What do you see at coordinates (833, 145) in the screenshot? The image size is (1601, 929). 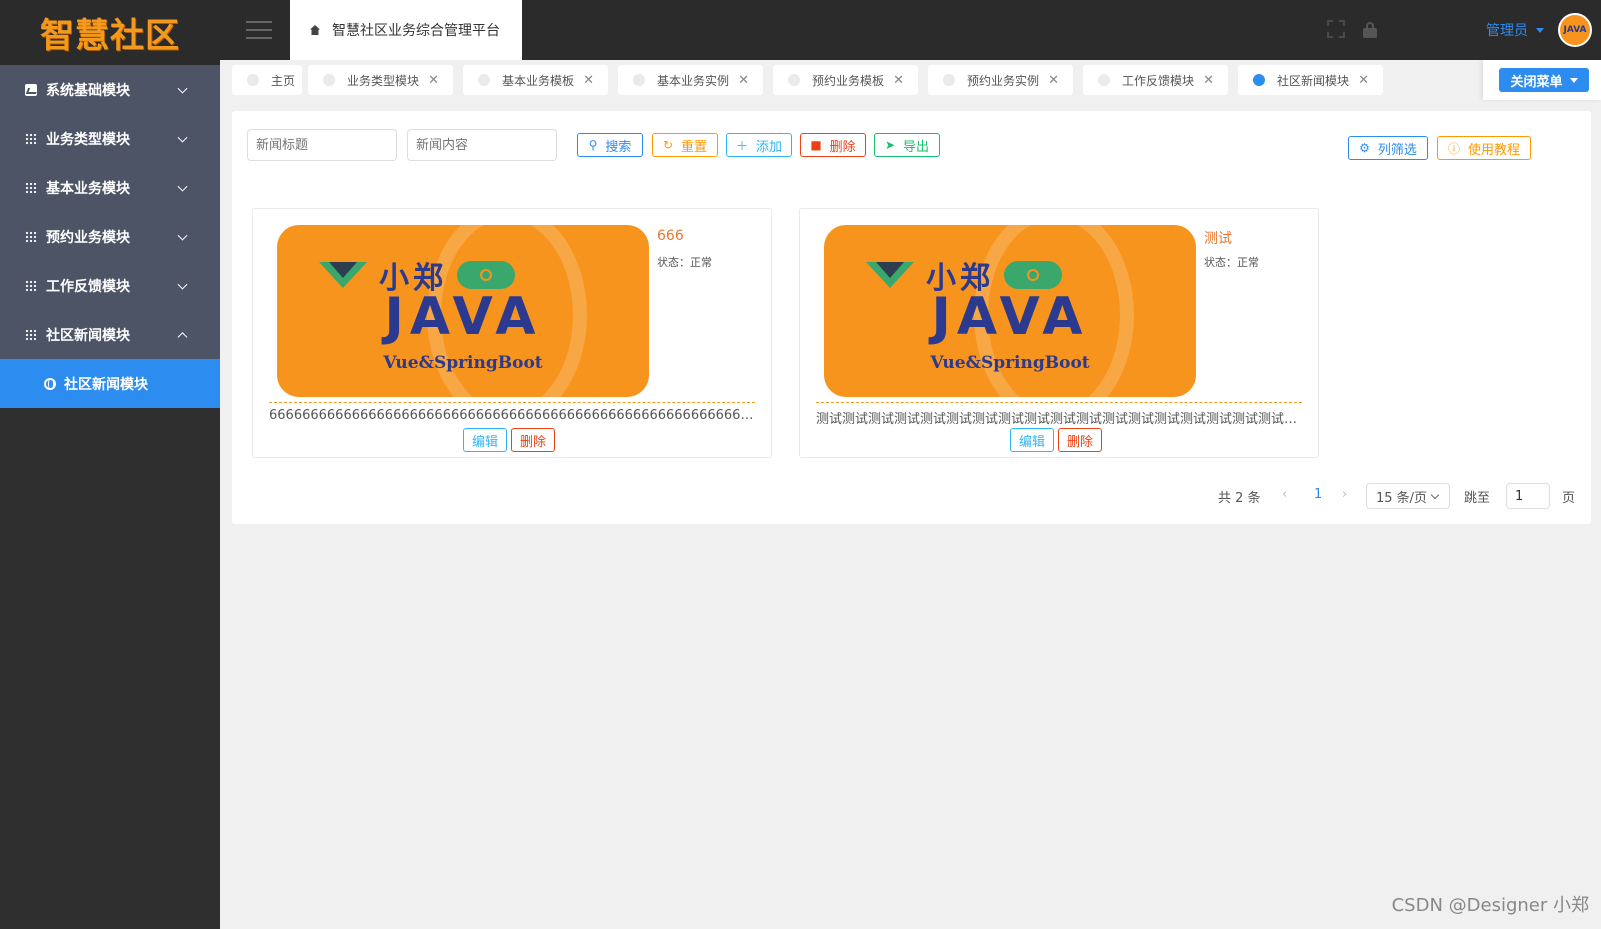 I see `delete-button: ■ 删除` at bounding box center [833, 145].